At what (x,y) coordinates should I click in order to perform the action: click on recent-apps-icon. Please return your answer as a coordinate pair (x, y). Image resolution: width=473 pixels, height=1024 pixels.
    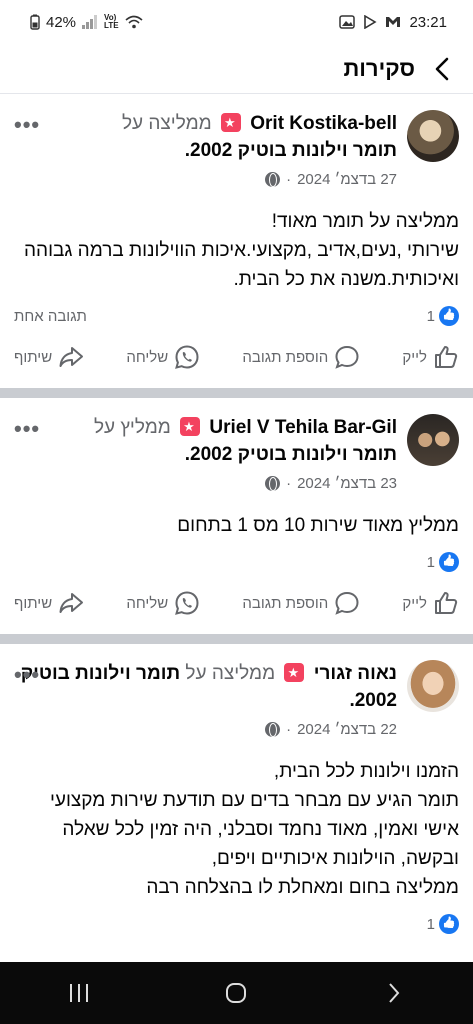
    Looking at the image, I should click on (78, 993).